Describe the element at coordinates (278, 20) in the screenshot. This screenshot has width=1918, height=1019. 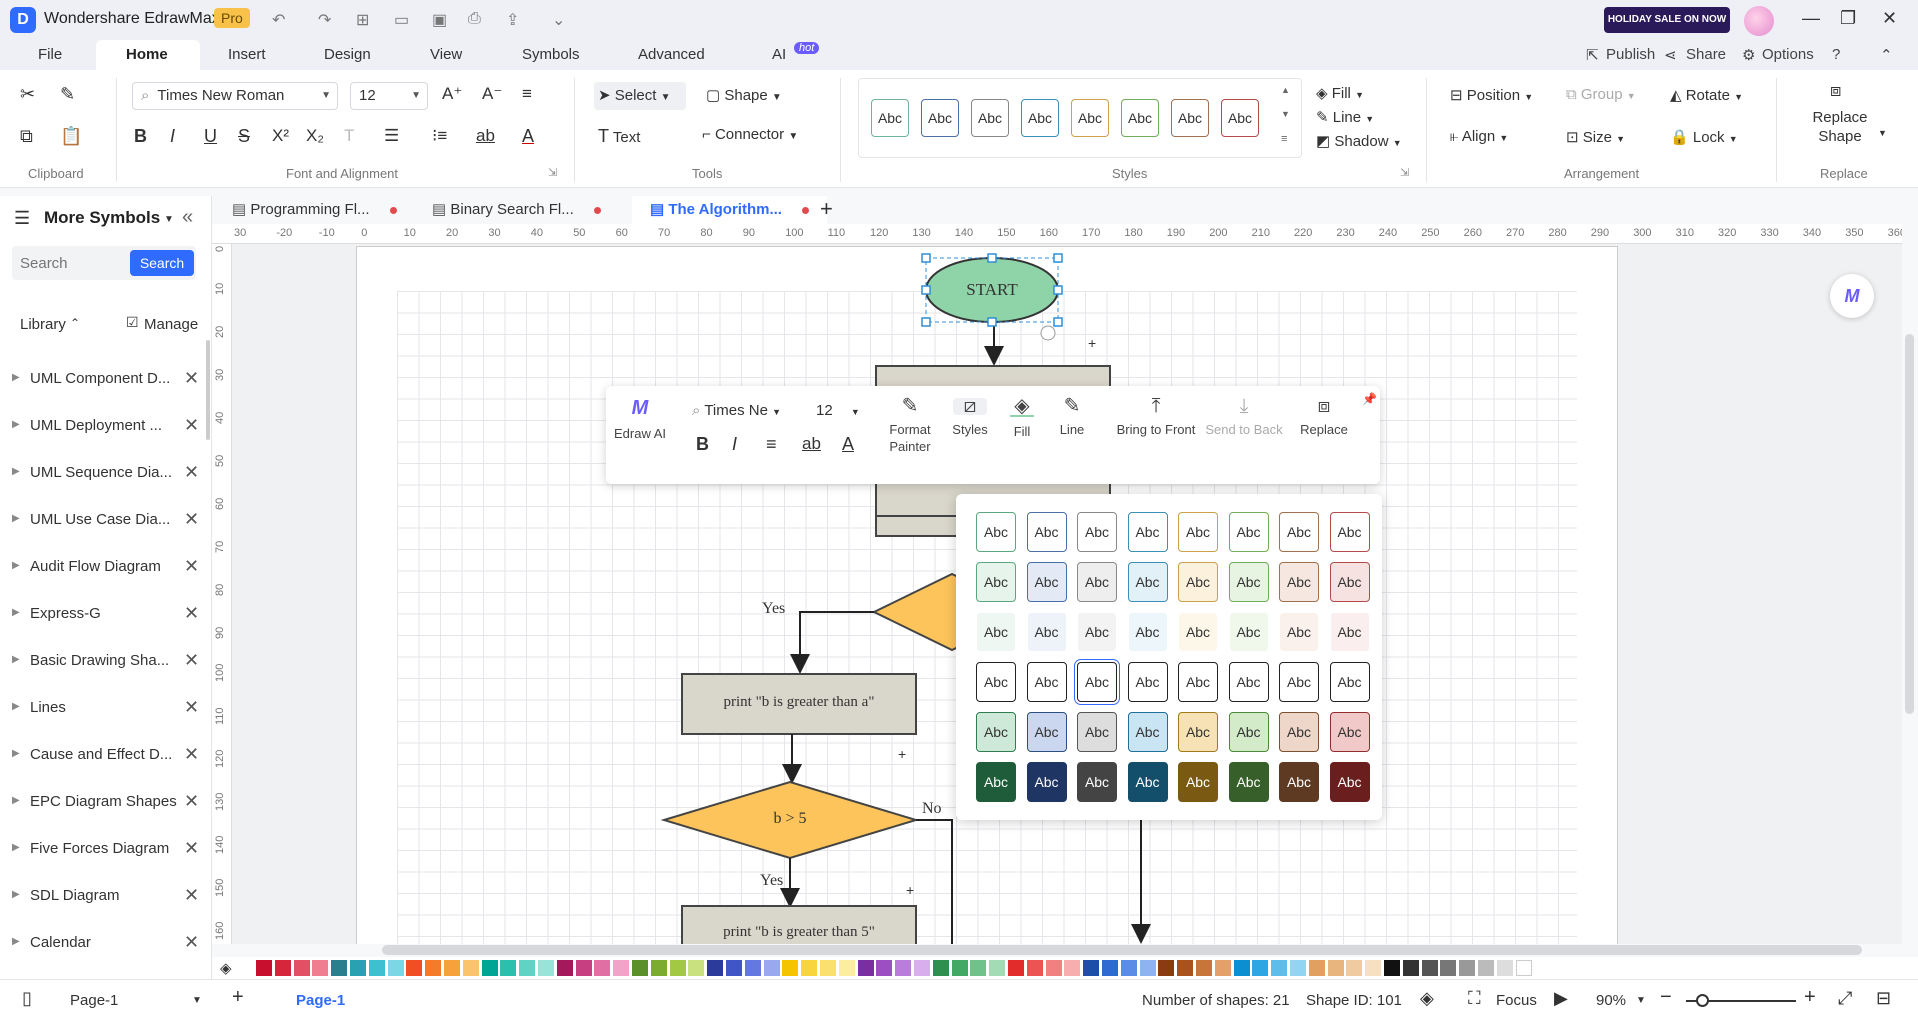
I see `undo-icon: ↶` at that location.